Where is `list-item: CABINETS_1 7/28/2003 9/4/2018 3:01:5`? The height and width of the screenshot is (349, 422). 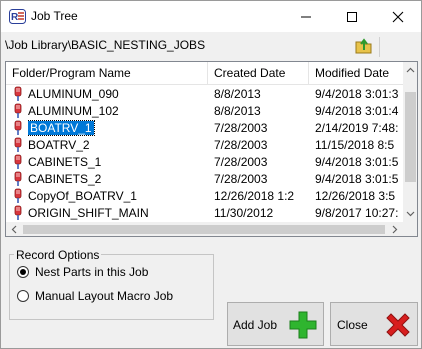
list-item: CABINETS_1 7/28/2003 9/4/2018 3:01:5 is located at coordinates (204, 162).